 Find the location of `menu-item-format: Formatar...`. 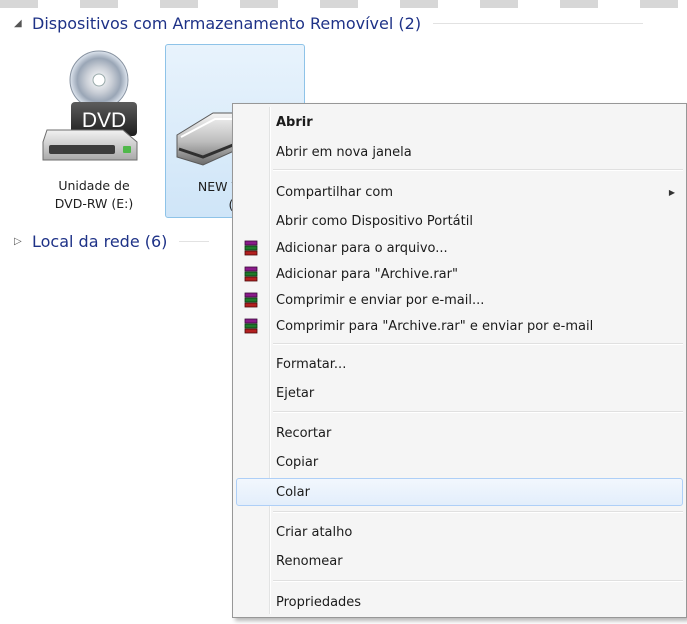

menu-item-format: Formatar... is located at coordinates (459, 364).